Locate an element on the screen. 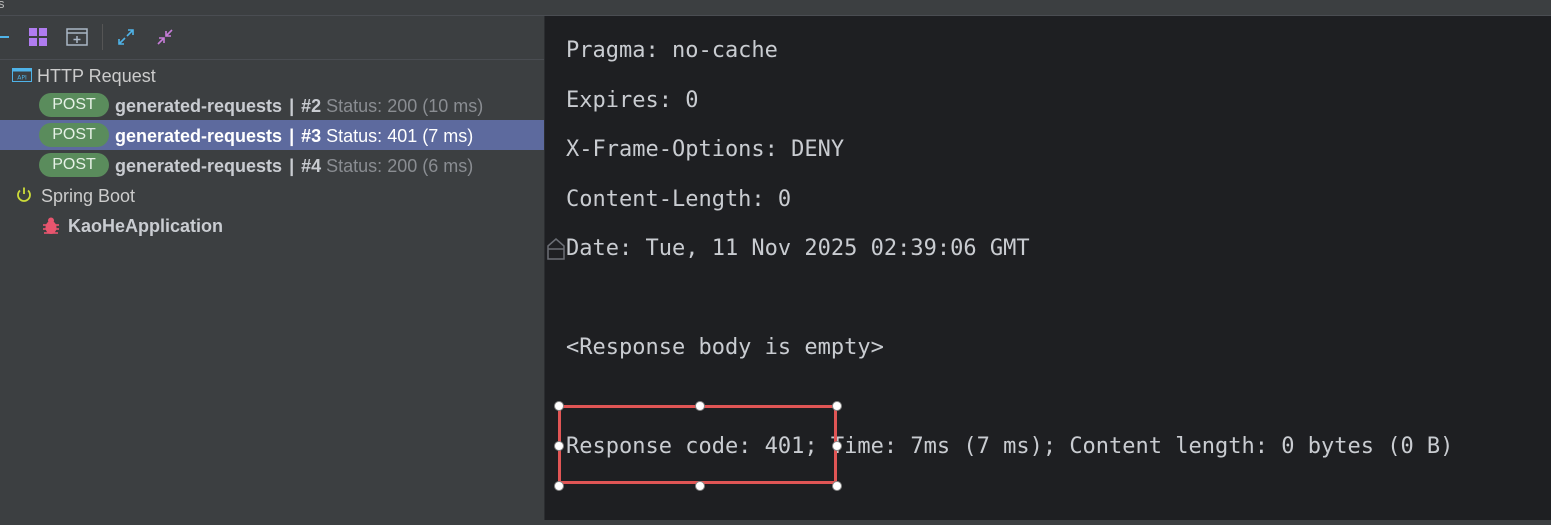 This screenshot has height=525, width=1551. request-number: #2 is located at coordinates (311, 106).